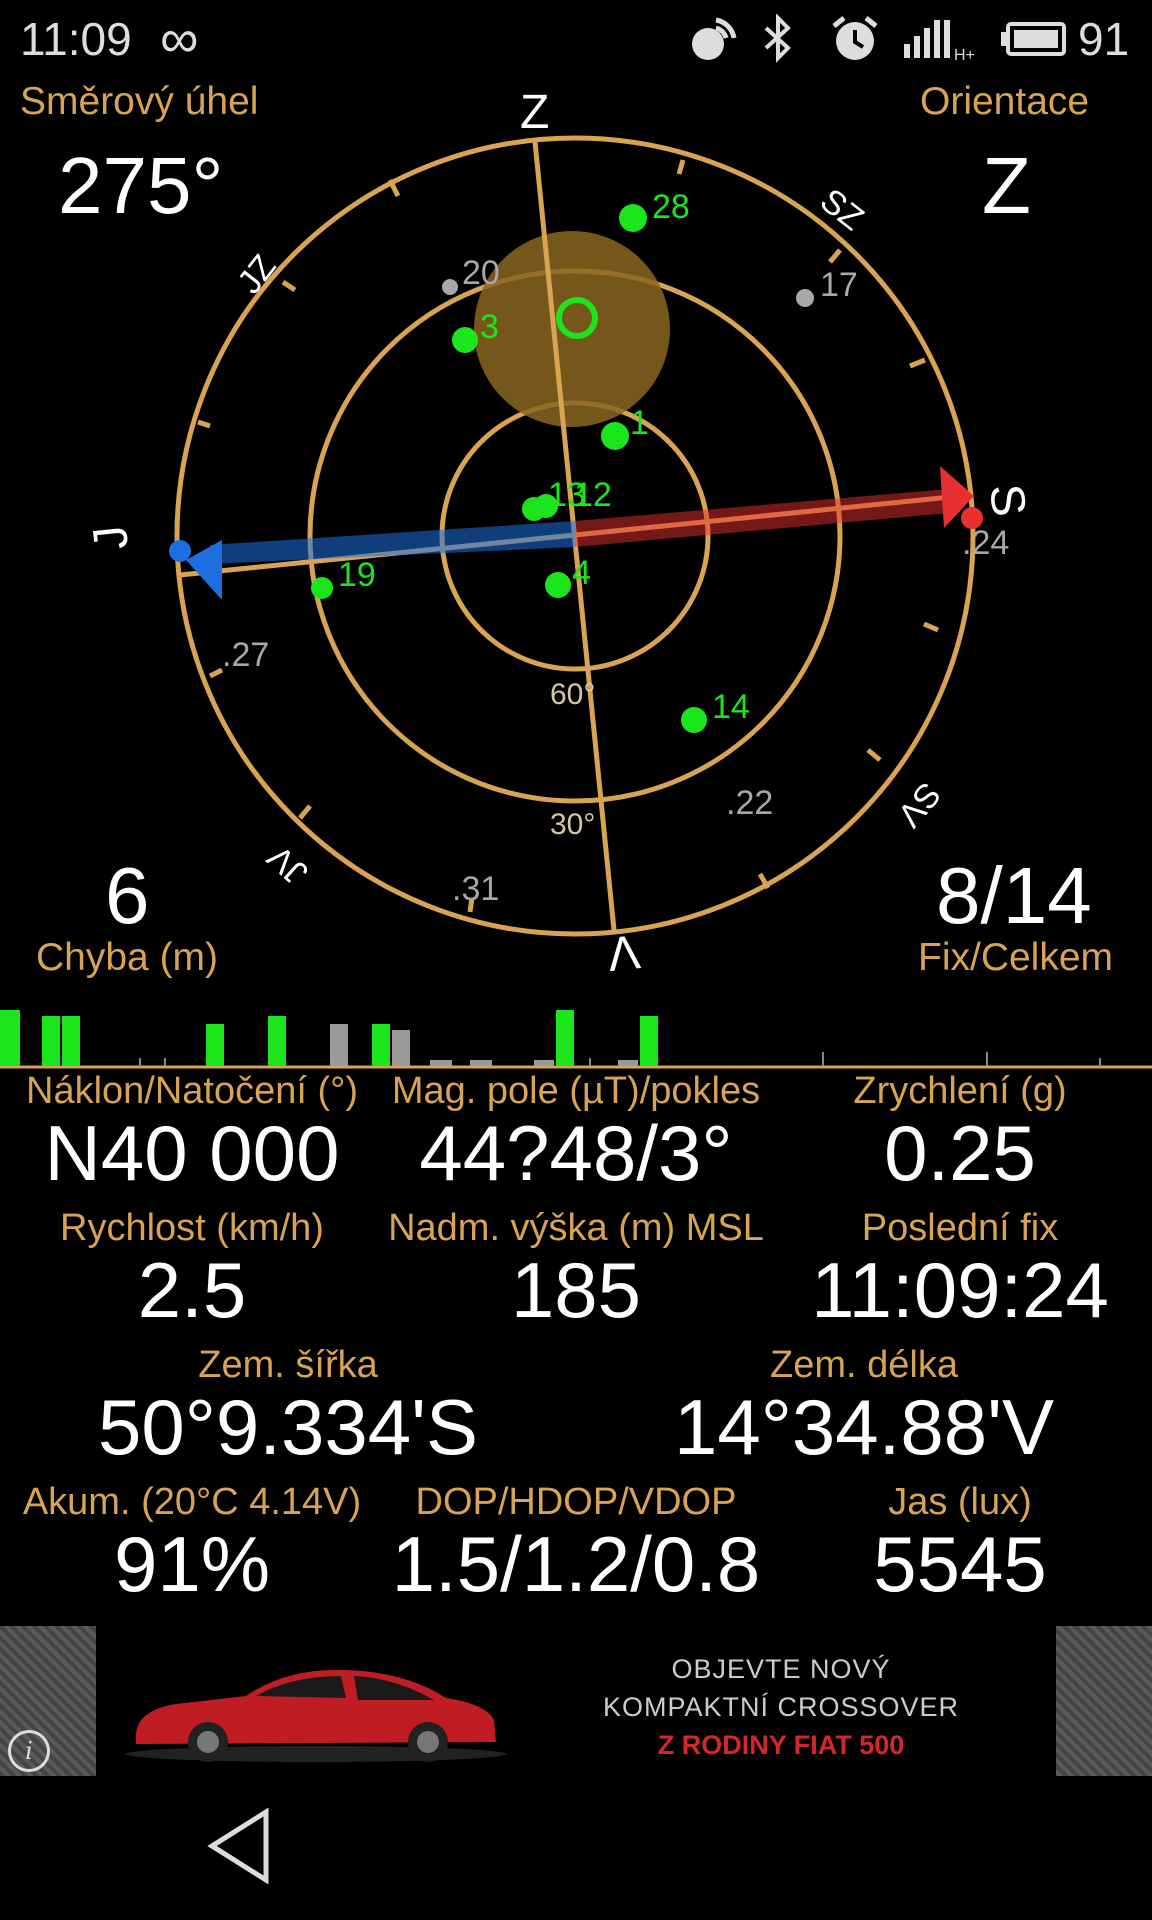 The height and width of the screenshot is (1920, 1152). I want to click on sat-1-label: 1, so click(639, 423).